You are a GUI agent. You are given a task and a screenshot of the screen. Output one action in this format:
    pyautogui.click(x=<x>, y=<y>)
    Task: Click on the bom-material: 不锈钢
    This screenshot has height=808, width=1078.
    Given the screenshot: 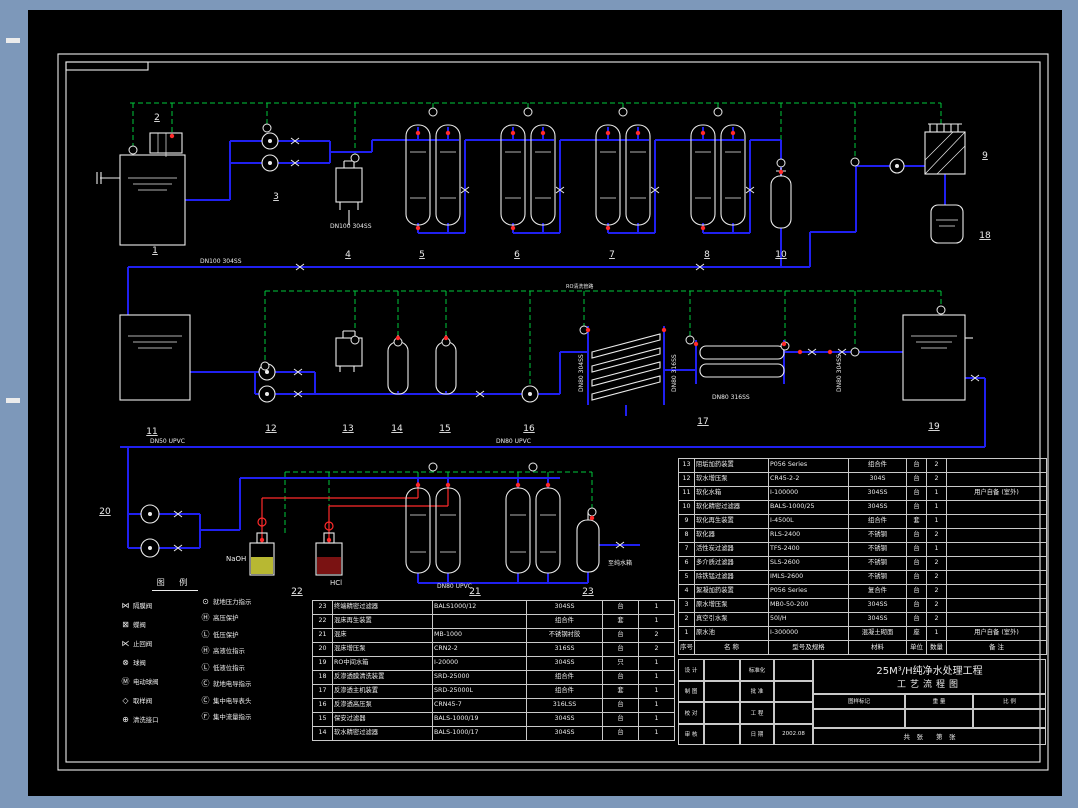 What is the action you would take?
    pyautogui.click(x=877, y=549)
    